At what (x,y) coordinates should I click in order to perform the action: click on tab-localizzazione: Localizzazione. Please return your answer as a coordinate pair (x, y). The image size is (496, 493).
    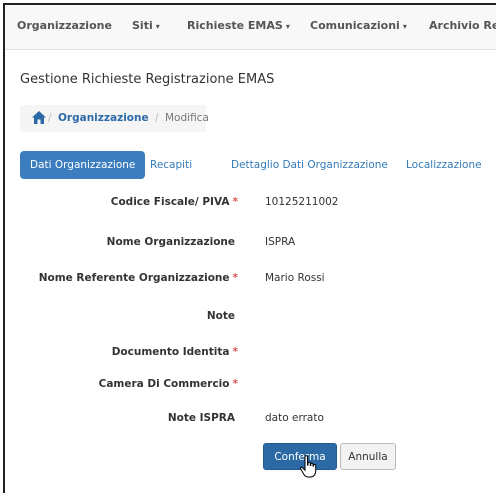
    Looking at the image, I should click on (444, 165).